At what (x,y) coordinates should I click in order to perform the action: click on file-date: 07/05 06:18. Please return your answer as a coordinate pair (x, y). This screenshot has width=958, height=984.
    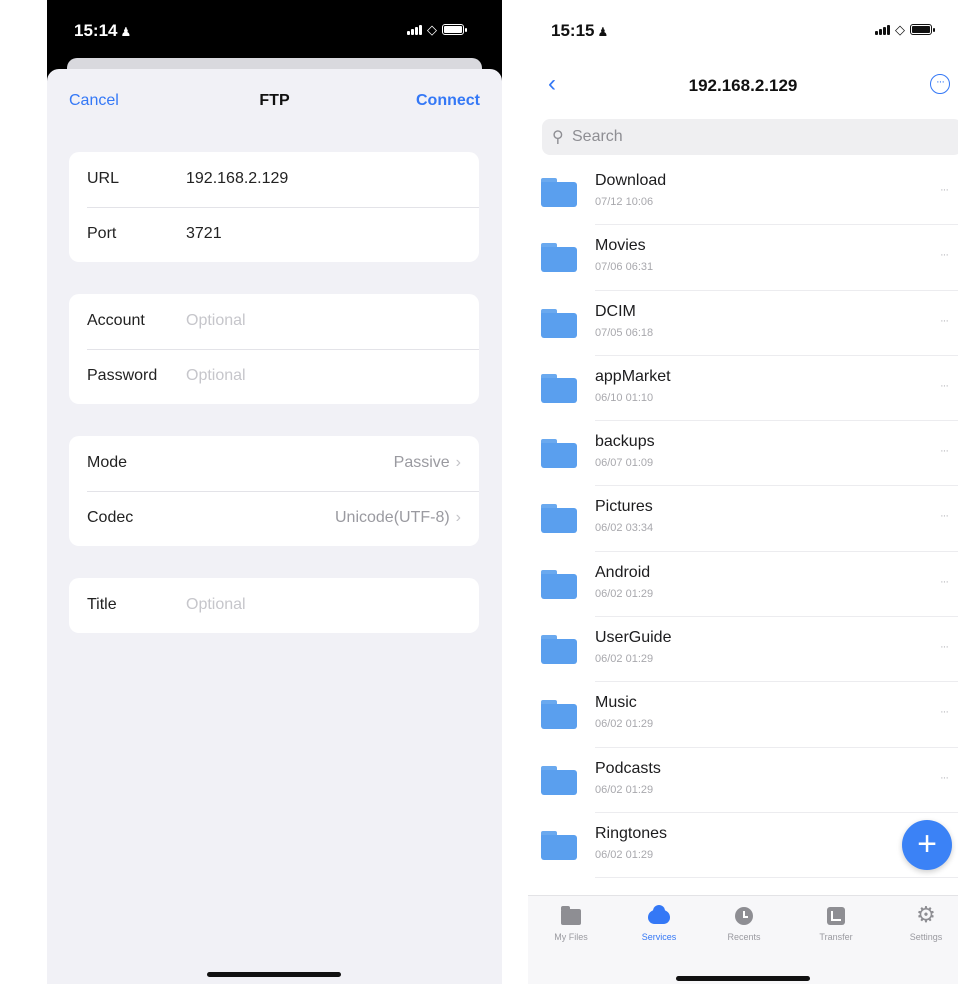
    Looking at the image, I should click on (624, 332).